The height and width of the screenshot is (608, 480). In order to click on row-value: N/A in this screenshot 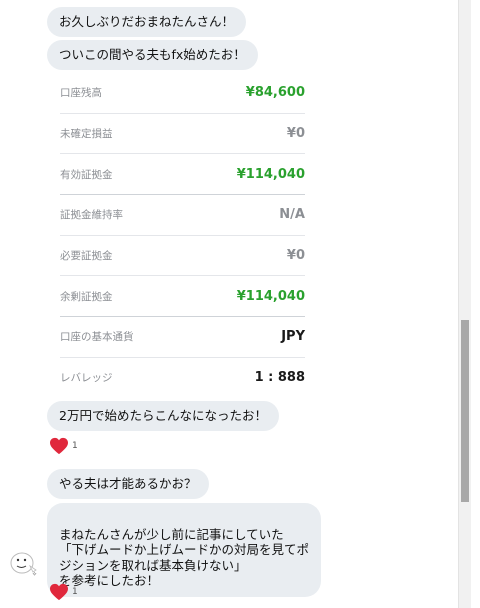, I will do `click(292, 215)`.